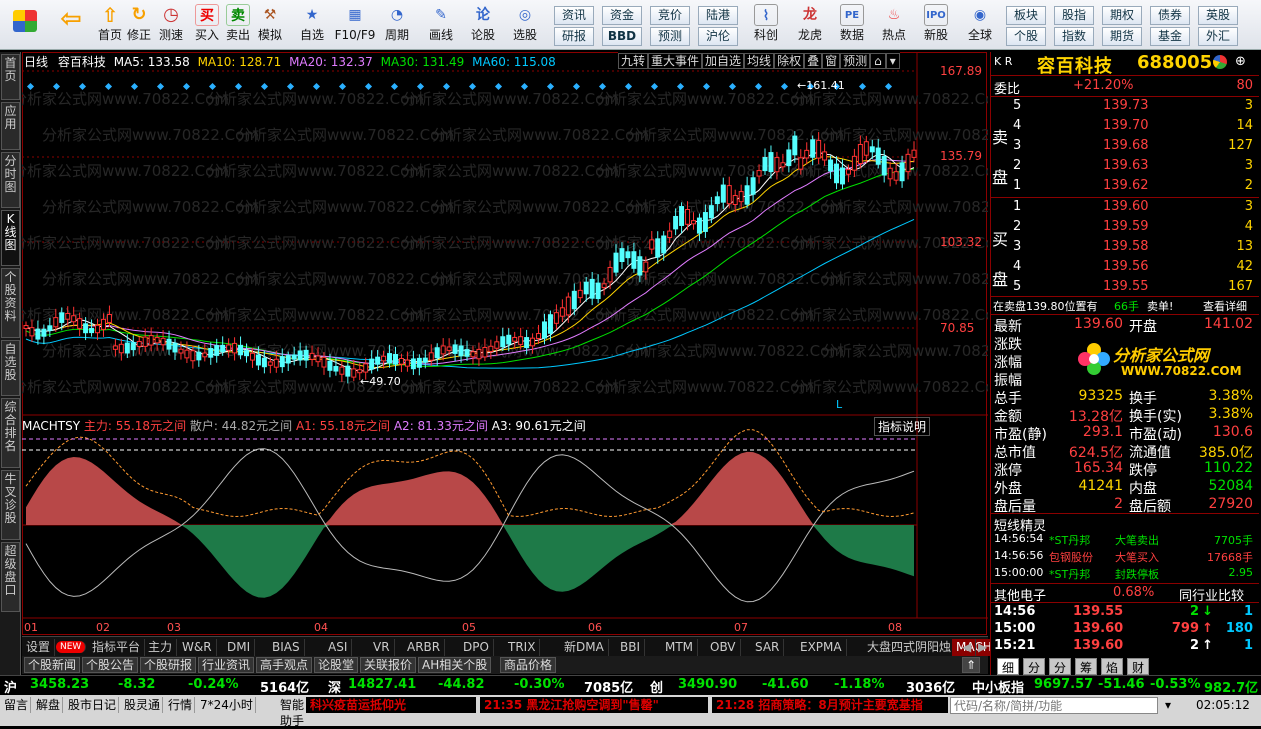 The width and height of the screenshot is (1261, 729). What do you see at coordinates (1026, 36) in the screenshot?
I see `quick-stock: 个股` at bounding box center [1026, 36].